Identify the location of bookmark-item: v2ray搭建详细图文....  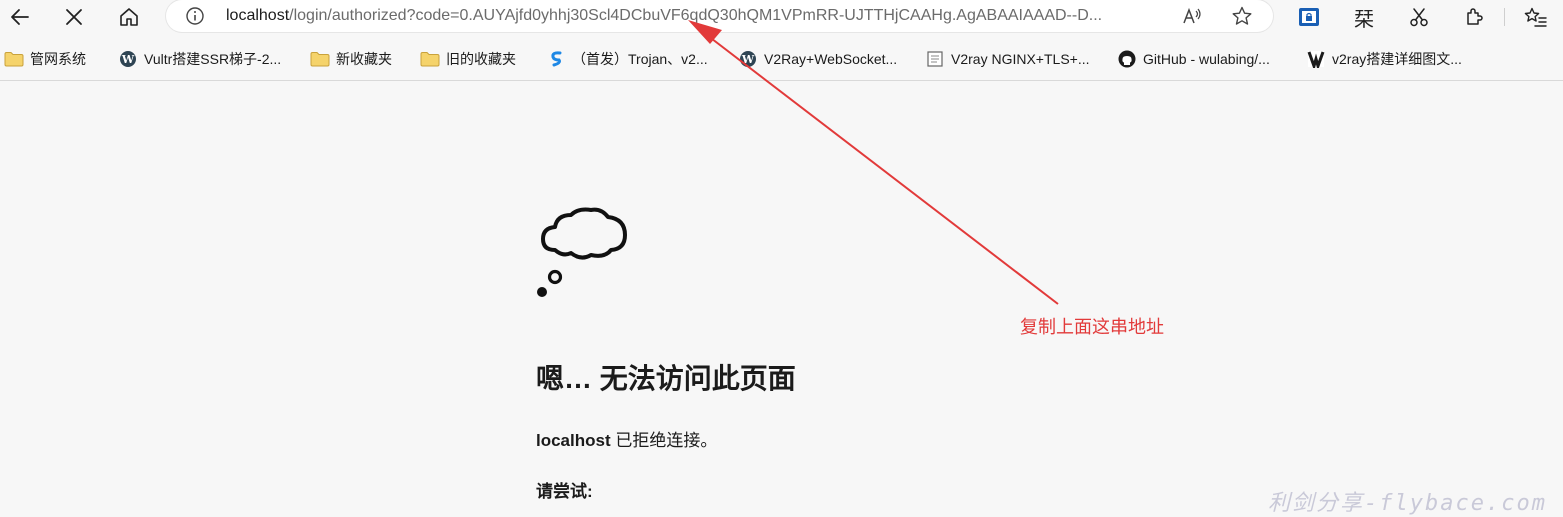
(1384, 59).